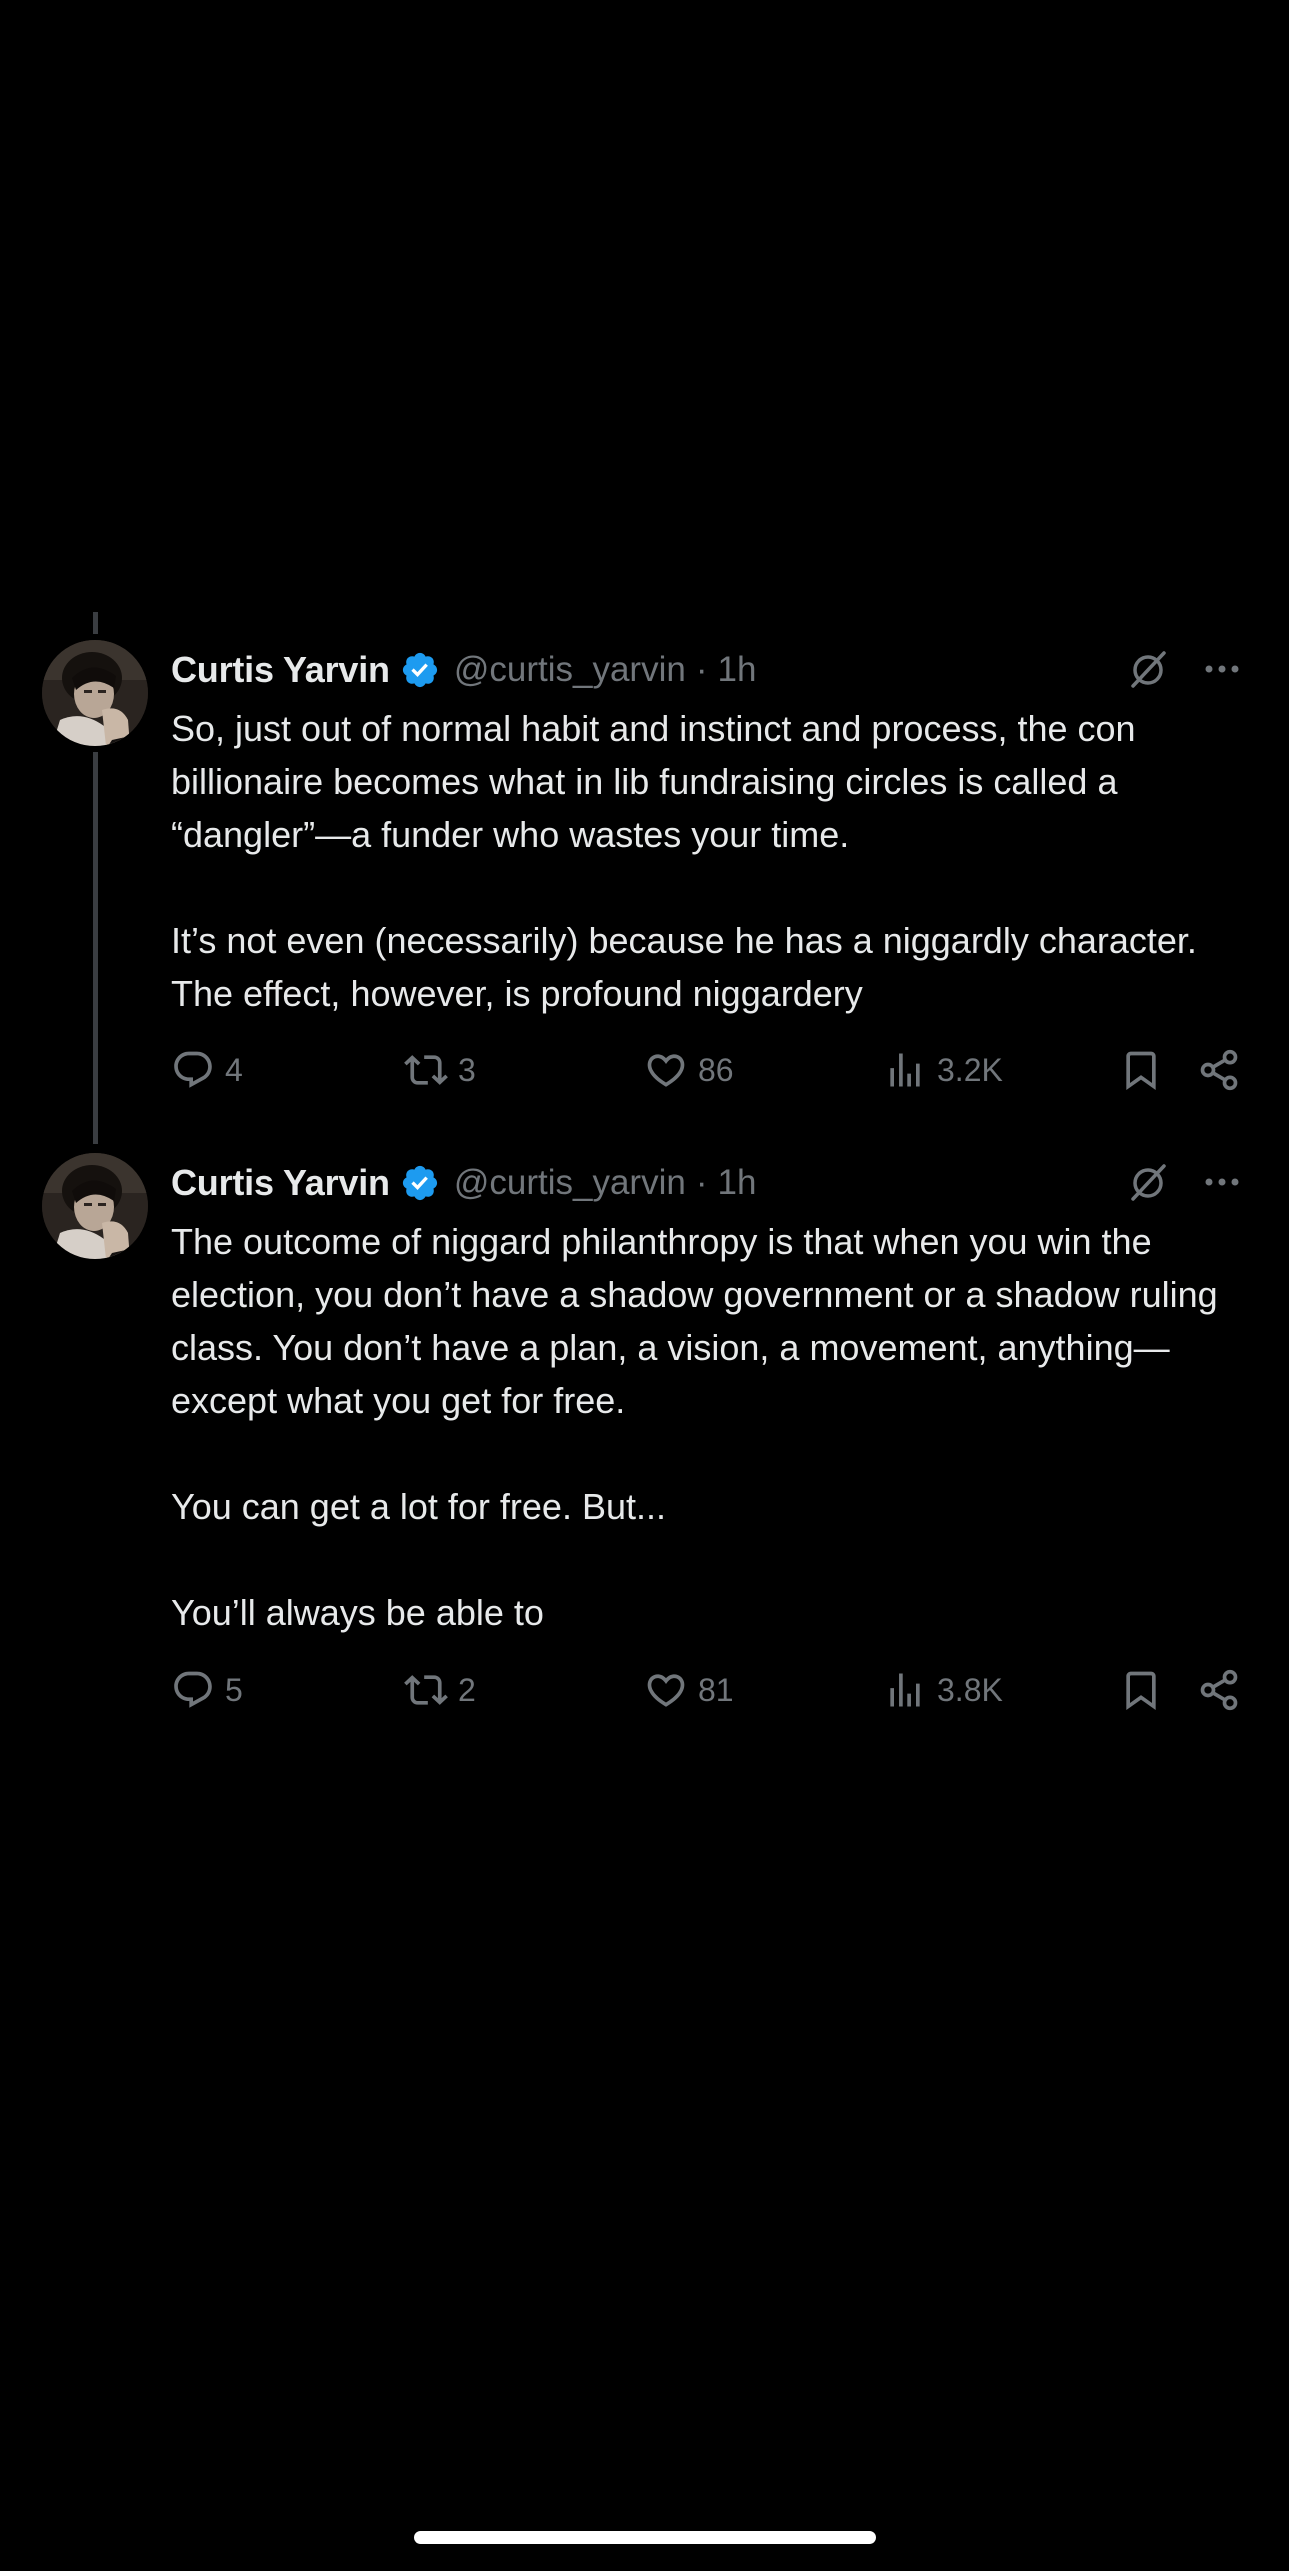 Image resolution: width=1289 pixels, height=2571 pixels. What do you see at coordinates (234, 1689) in the screenshot?
I see `reply-count: 5` at bounding box center [234, 1689].